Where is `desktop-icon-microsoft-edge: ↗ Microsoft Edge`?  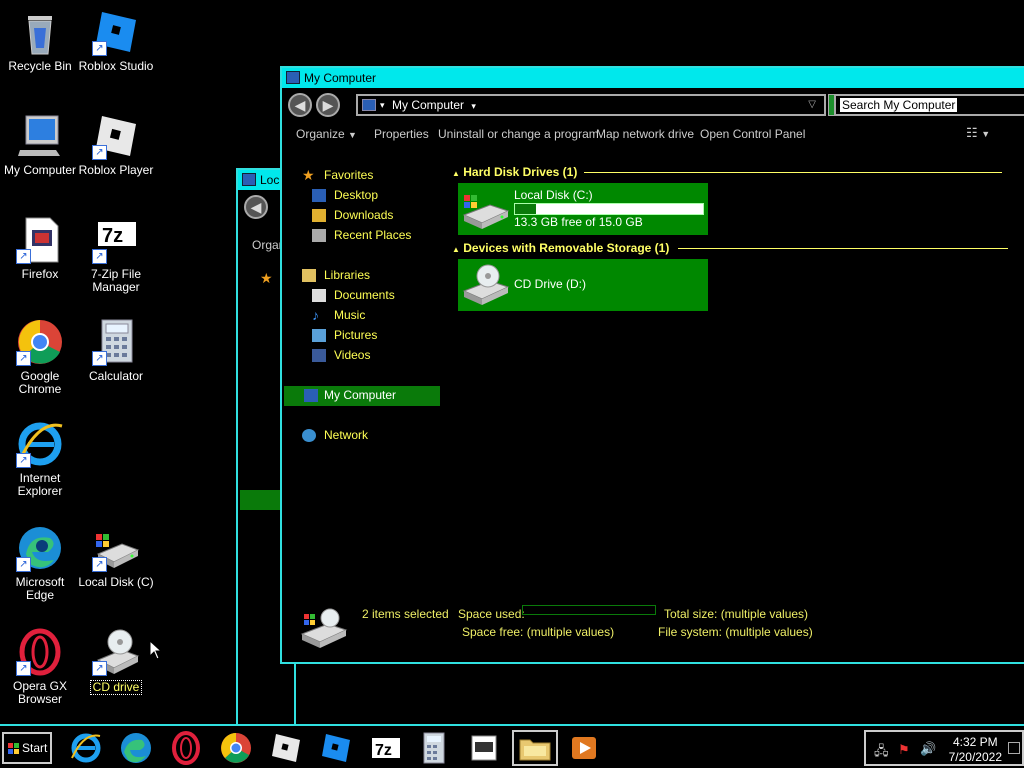 desktop-icon-microsoft-edge: ↗ Microsoft Edge is located at coordinates (40, 563).